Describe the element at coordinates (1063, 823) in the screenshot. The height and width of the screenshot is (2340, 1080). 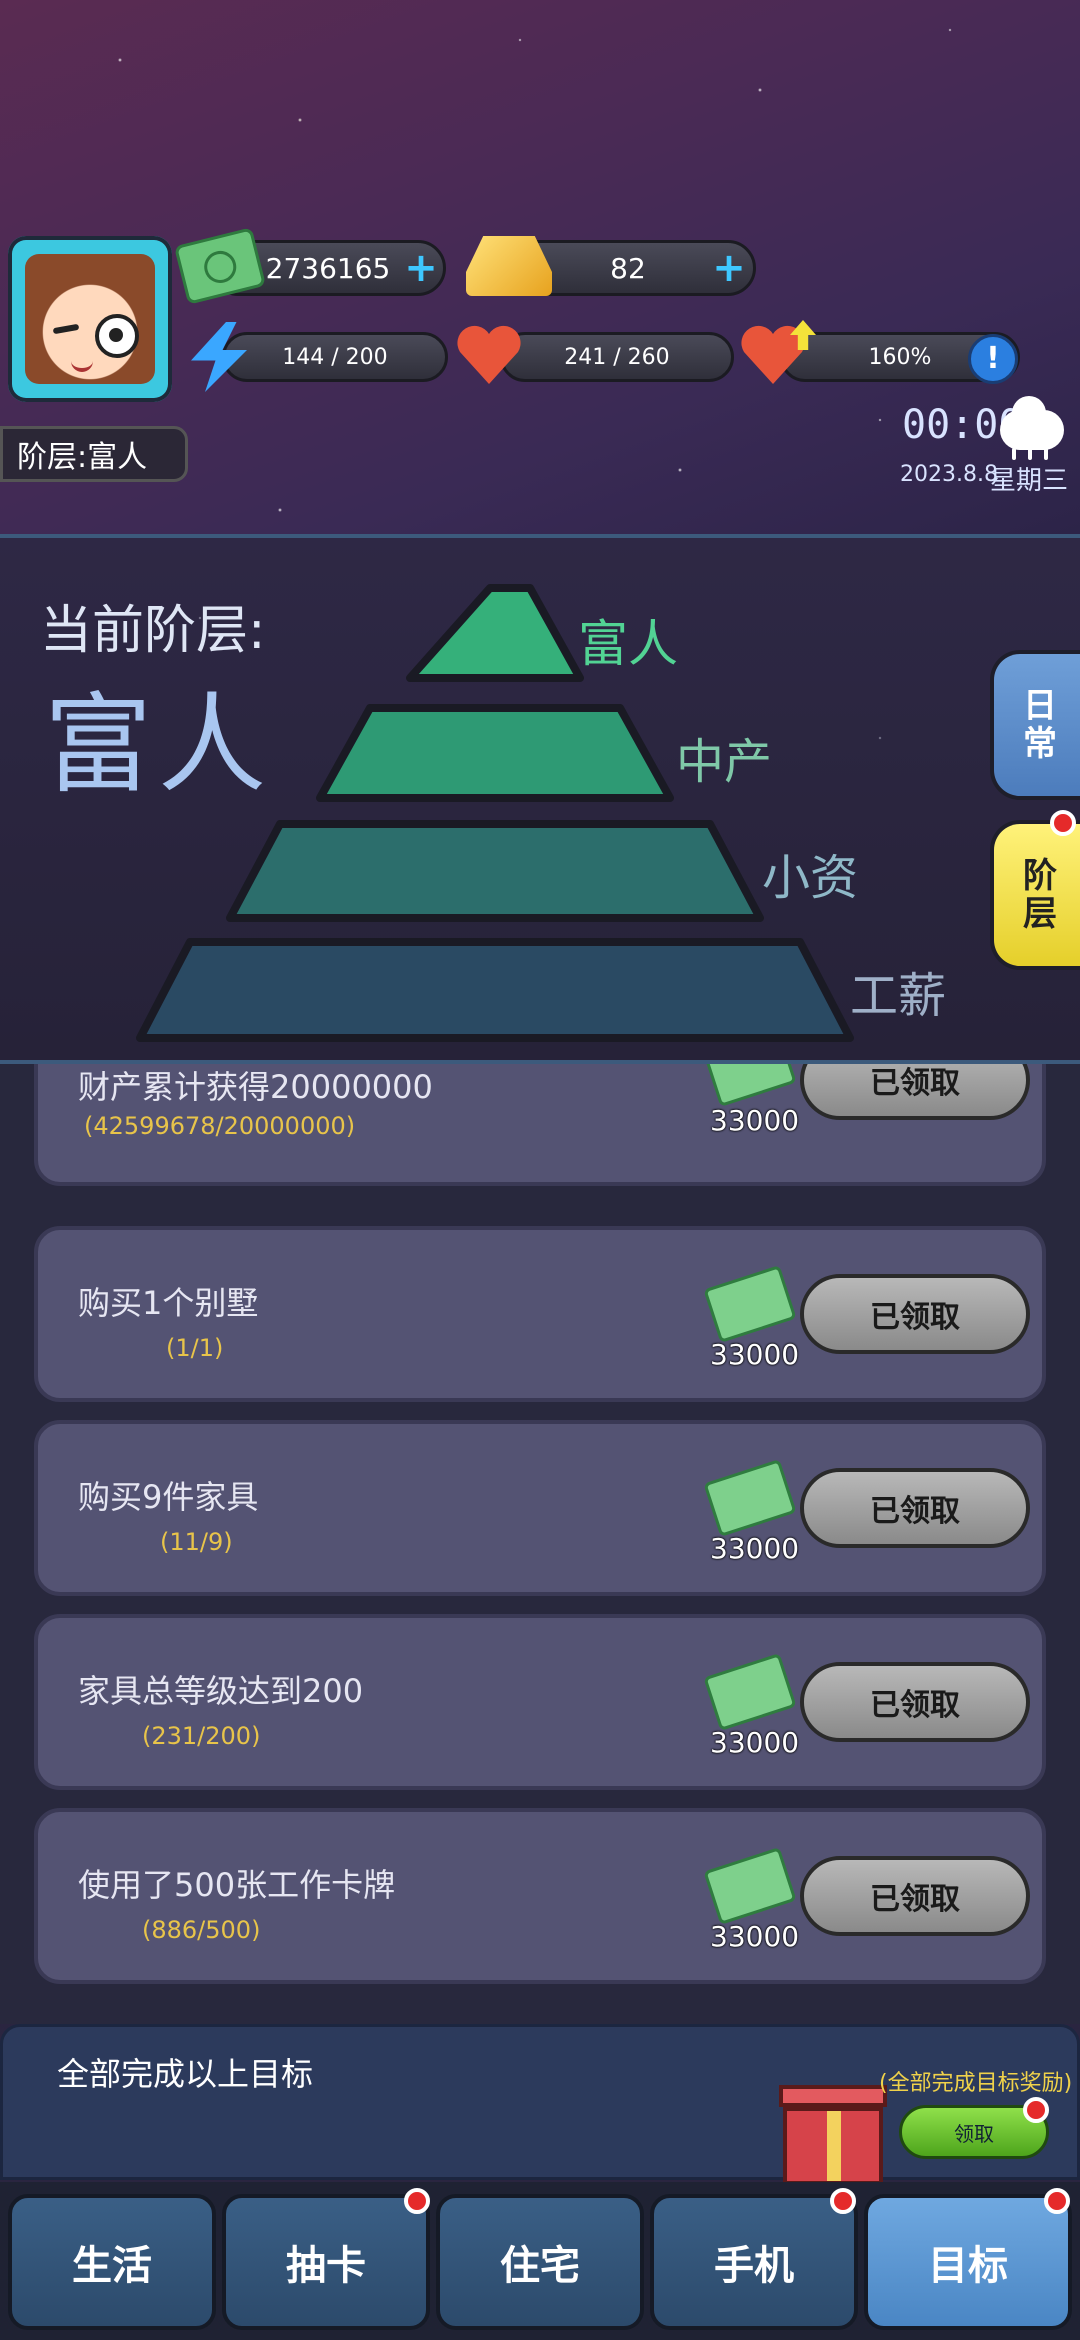
I see `tab-rank-notification-dot` at that location.